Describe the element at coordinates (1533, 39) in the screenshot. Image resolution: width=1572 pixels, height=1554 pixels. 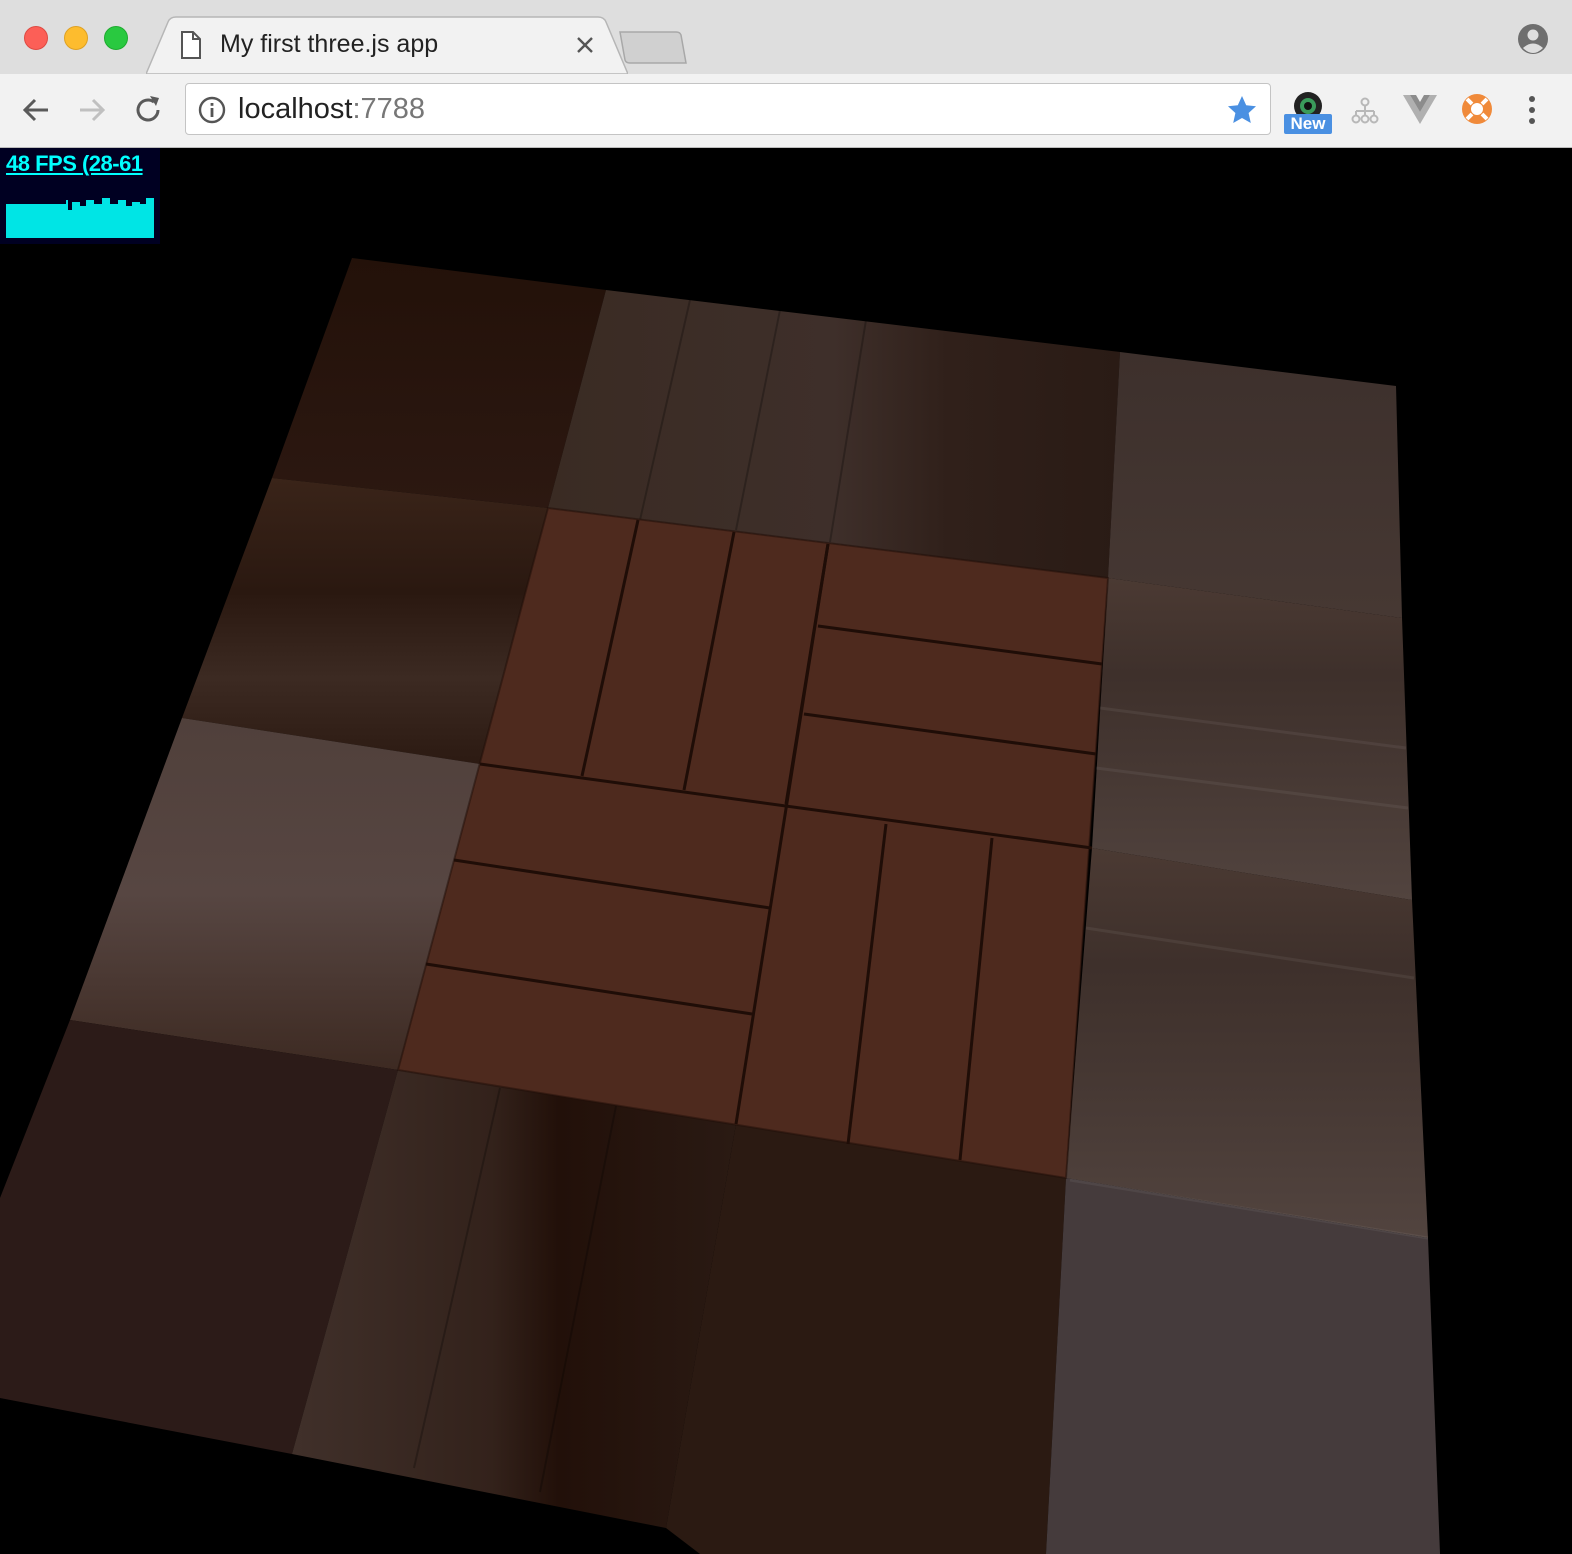
I see `profile-icon` at that location.